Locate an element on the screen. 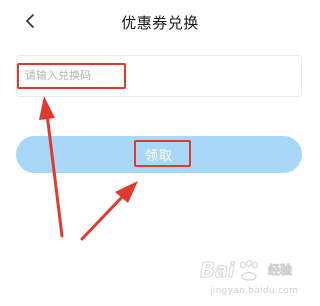  page-title: 优惠券兑换 is located at coordinates (160, 23).